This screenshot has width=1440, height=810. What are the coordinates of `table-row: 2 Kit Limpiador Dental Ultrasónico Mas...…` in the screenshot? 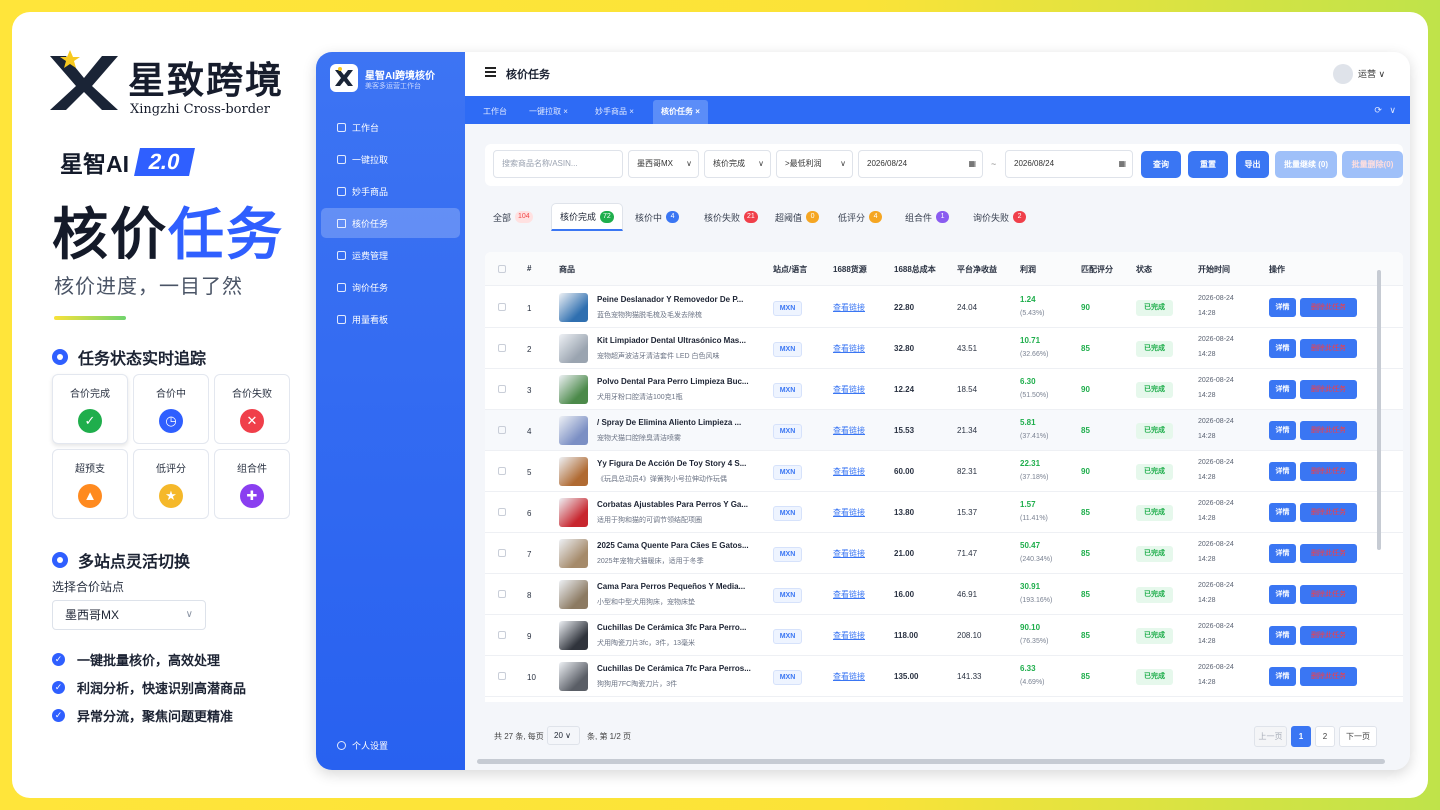 It's located at (944, 348).